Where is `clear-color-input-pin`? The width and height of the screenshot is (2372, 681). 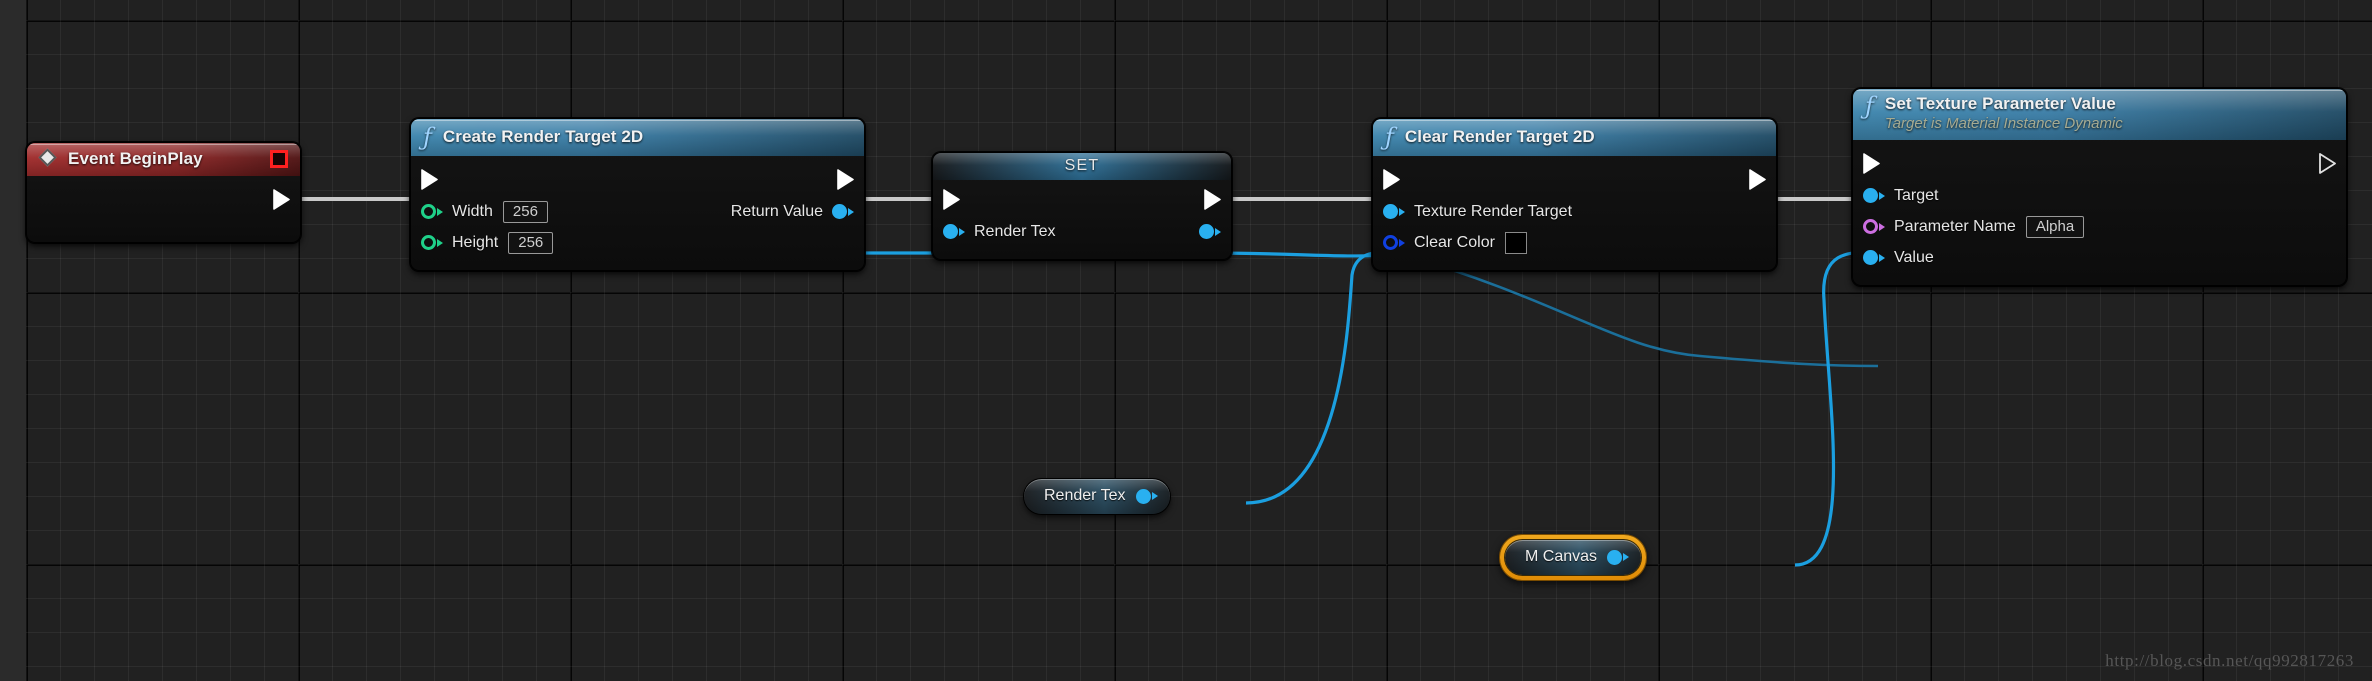 clear-color-input-pin is located at coordinates (1394, 242).